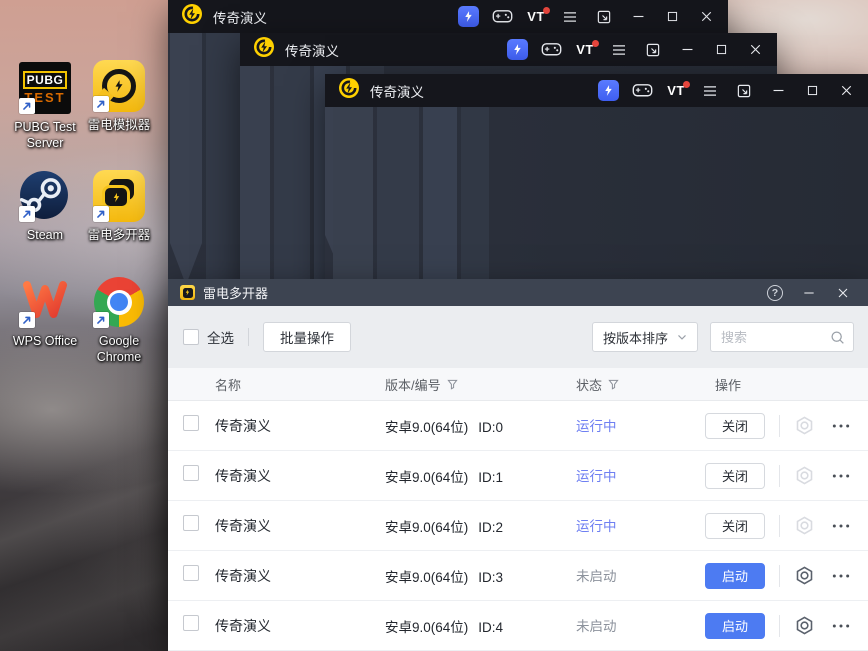  Describe the element at coordinates (686, 84) in the screenshot. I see `notification-dot` at that location.